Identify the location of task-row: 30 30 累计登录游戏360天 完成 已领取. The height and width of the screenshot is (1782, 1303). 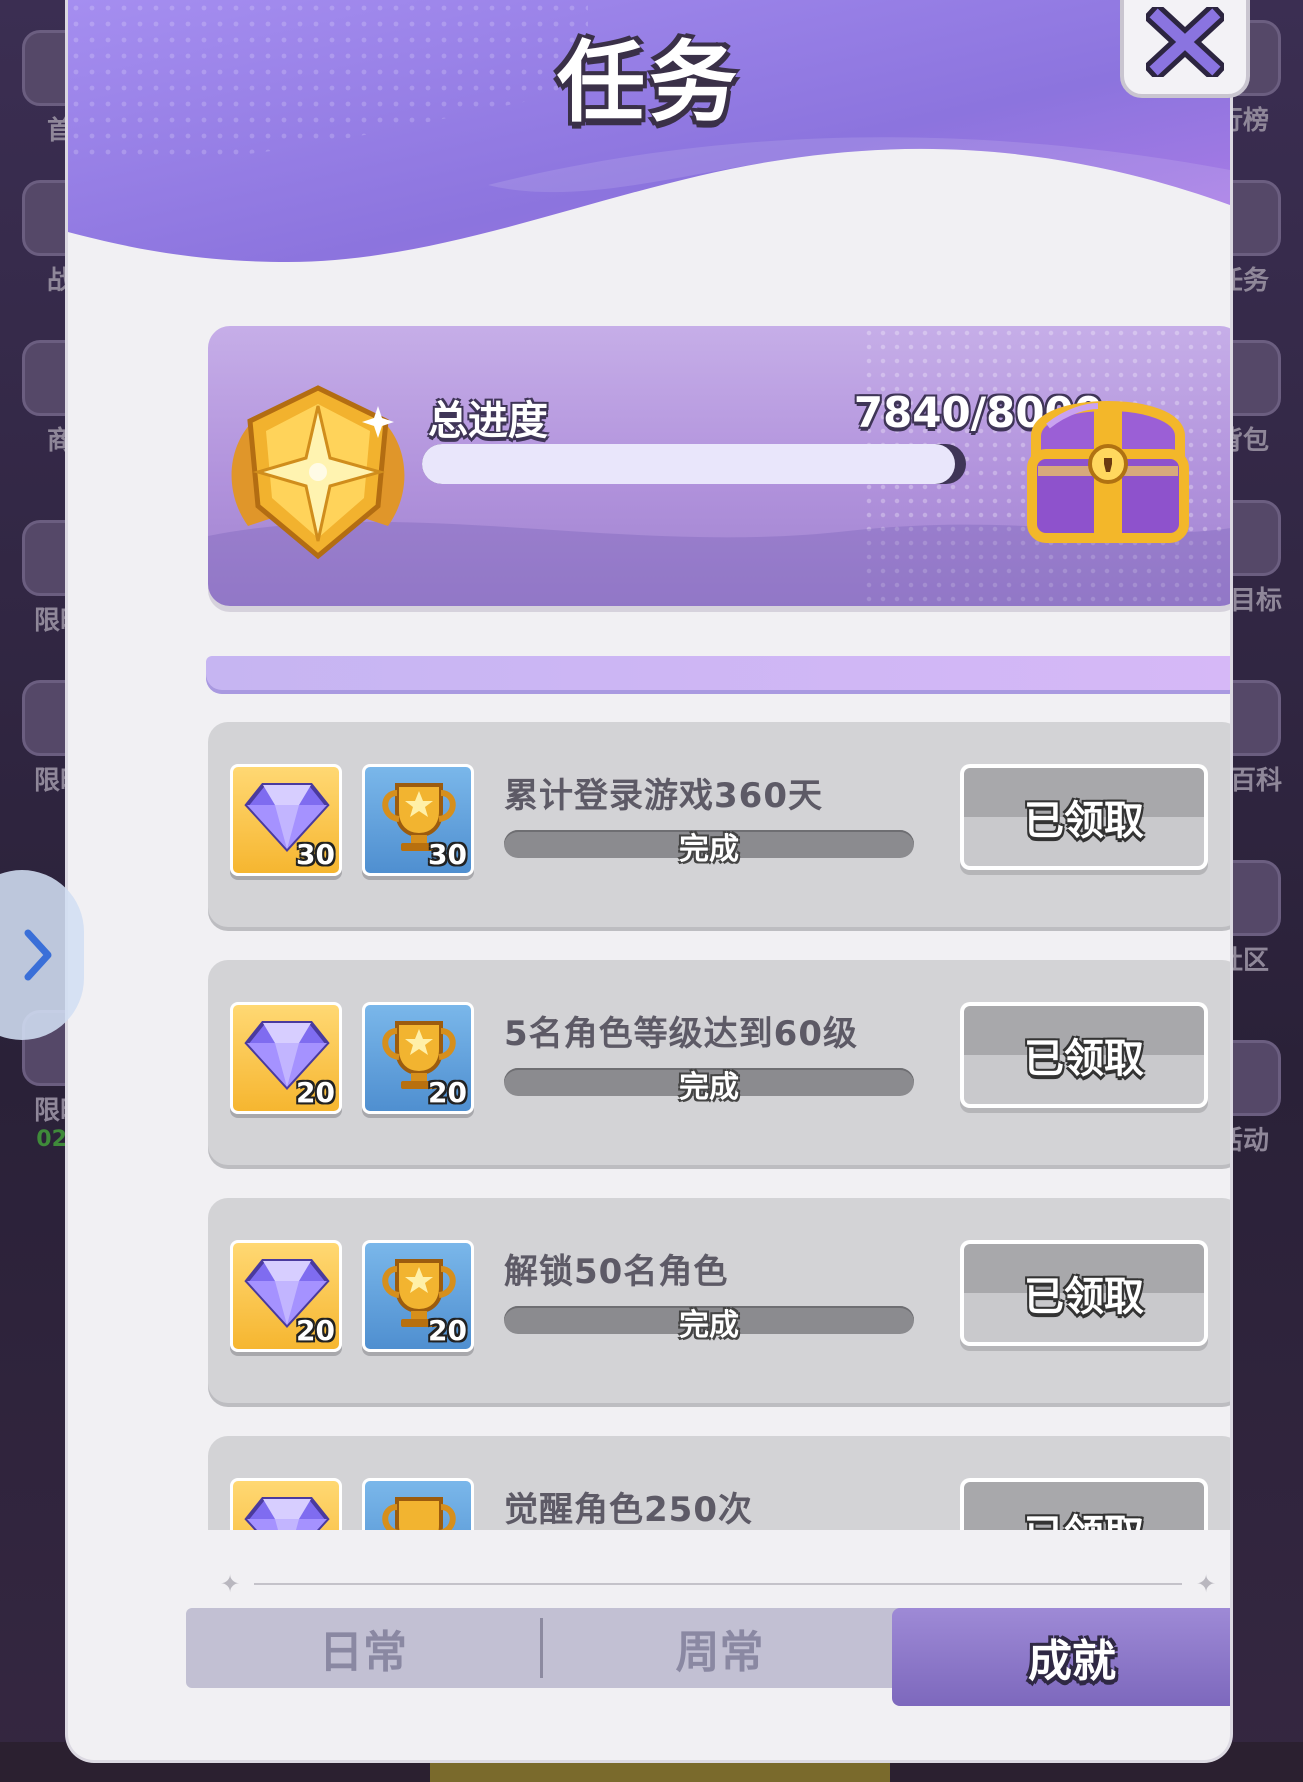
(719, 824).